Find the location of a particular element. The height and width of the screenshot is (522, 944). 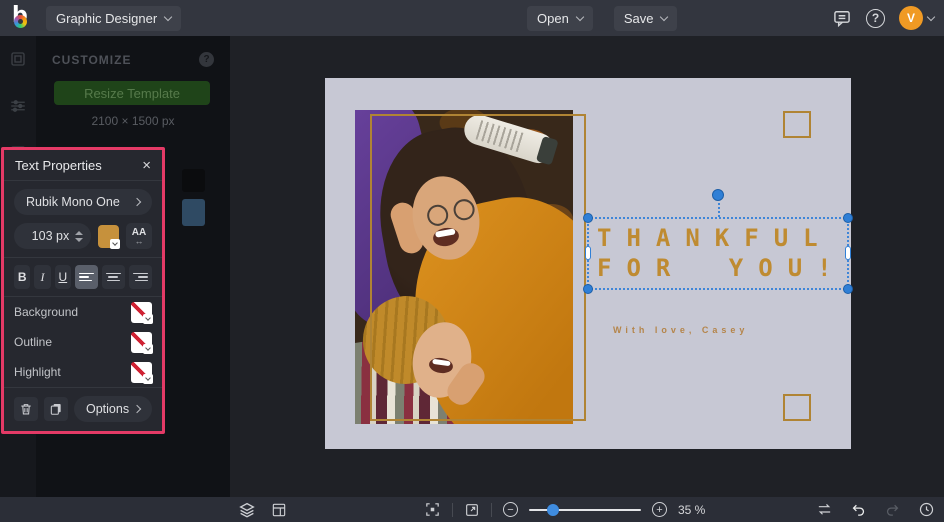

avatar: V is located at coordinates (911, 18).